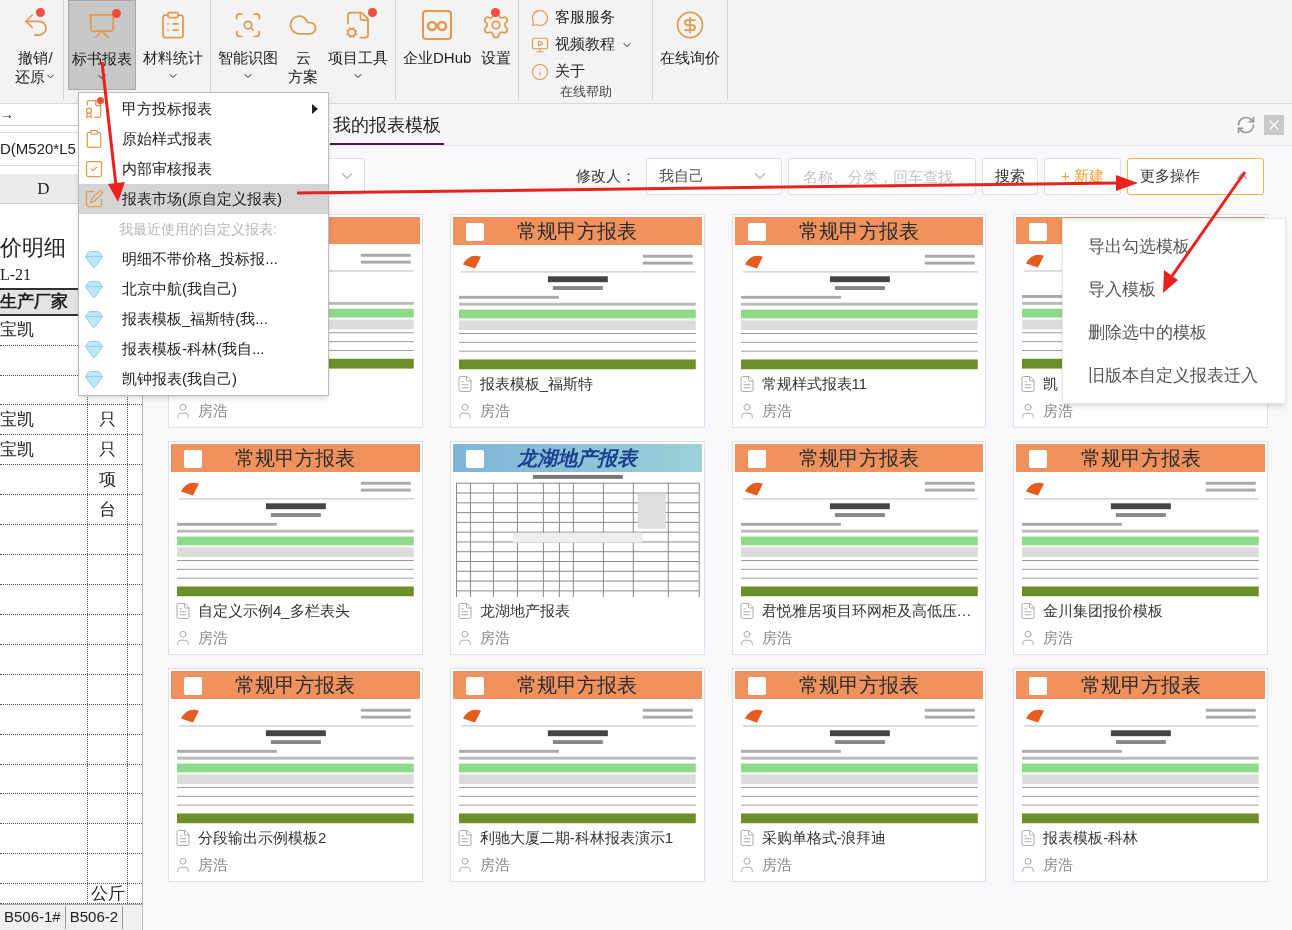  What do you see at coordinates (262, 837) in the screenshot?
I see `template-name: 分段输出示例模板2` at bounding box center [262, 837].